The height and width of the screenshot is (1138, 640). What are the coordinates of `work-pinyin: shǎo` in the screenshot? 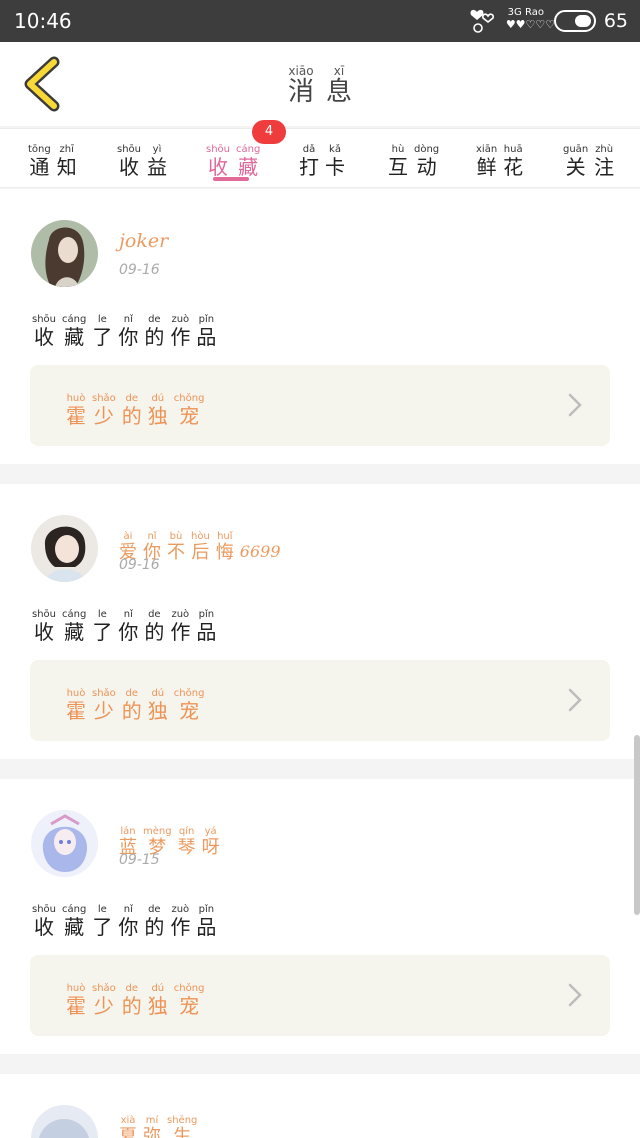 It's located at (104, 398).